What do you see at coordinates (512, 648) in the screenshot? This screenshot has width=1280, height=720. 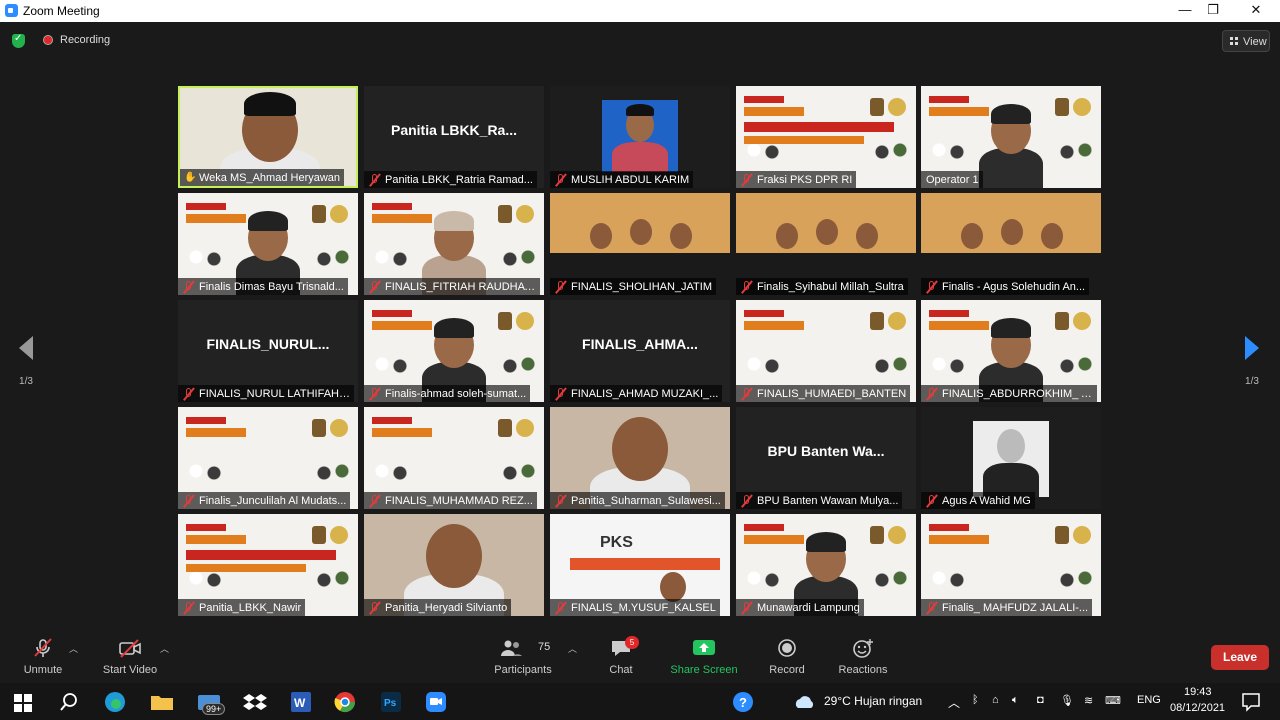 I see `participants-icon` at bounding box center [512, 648].